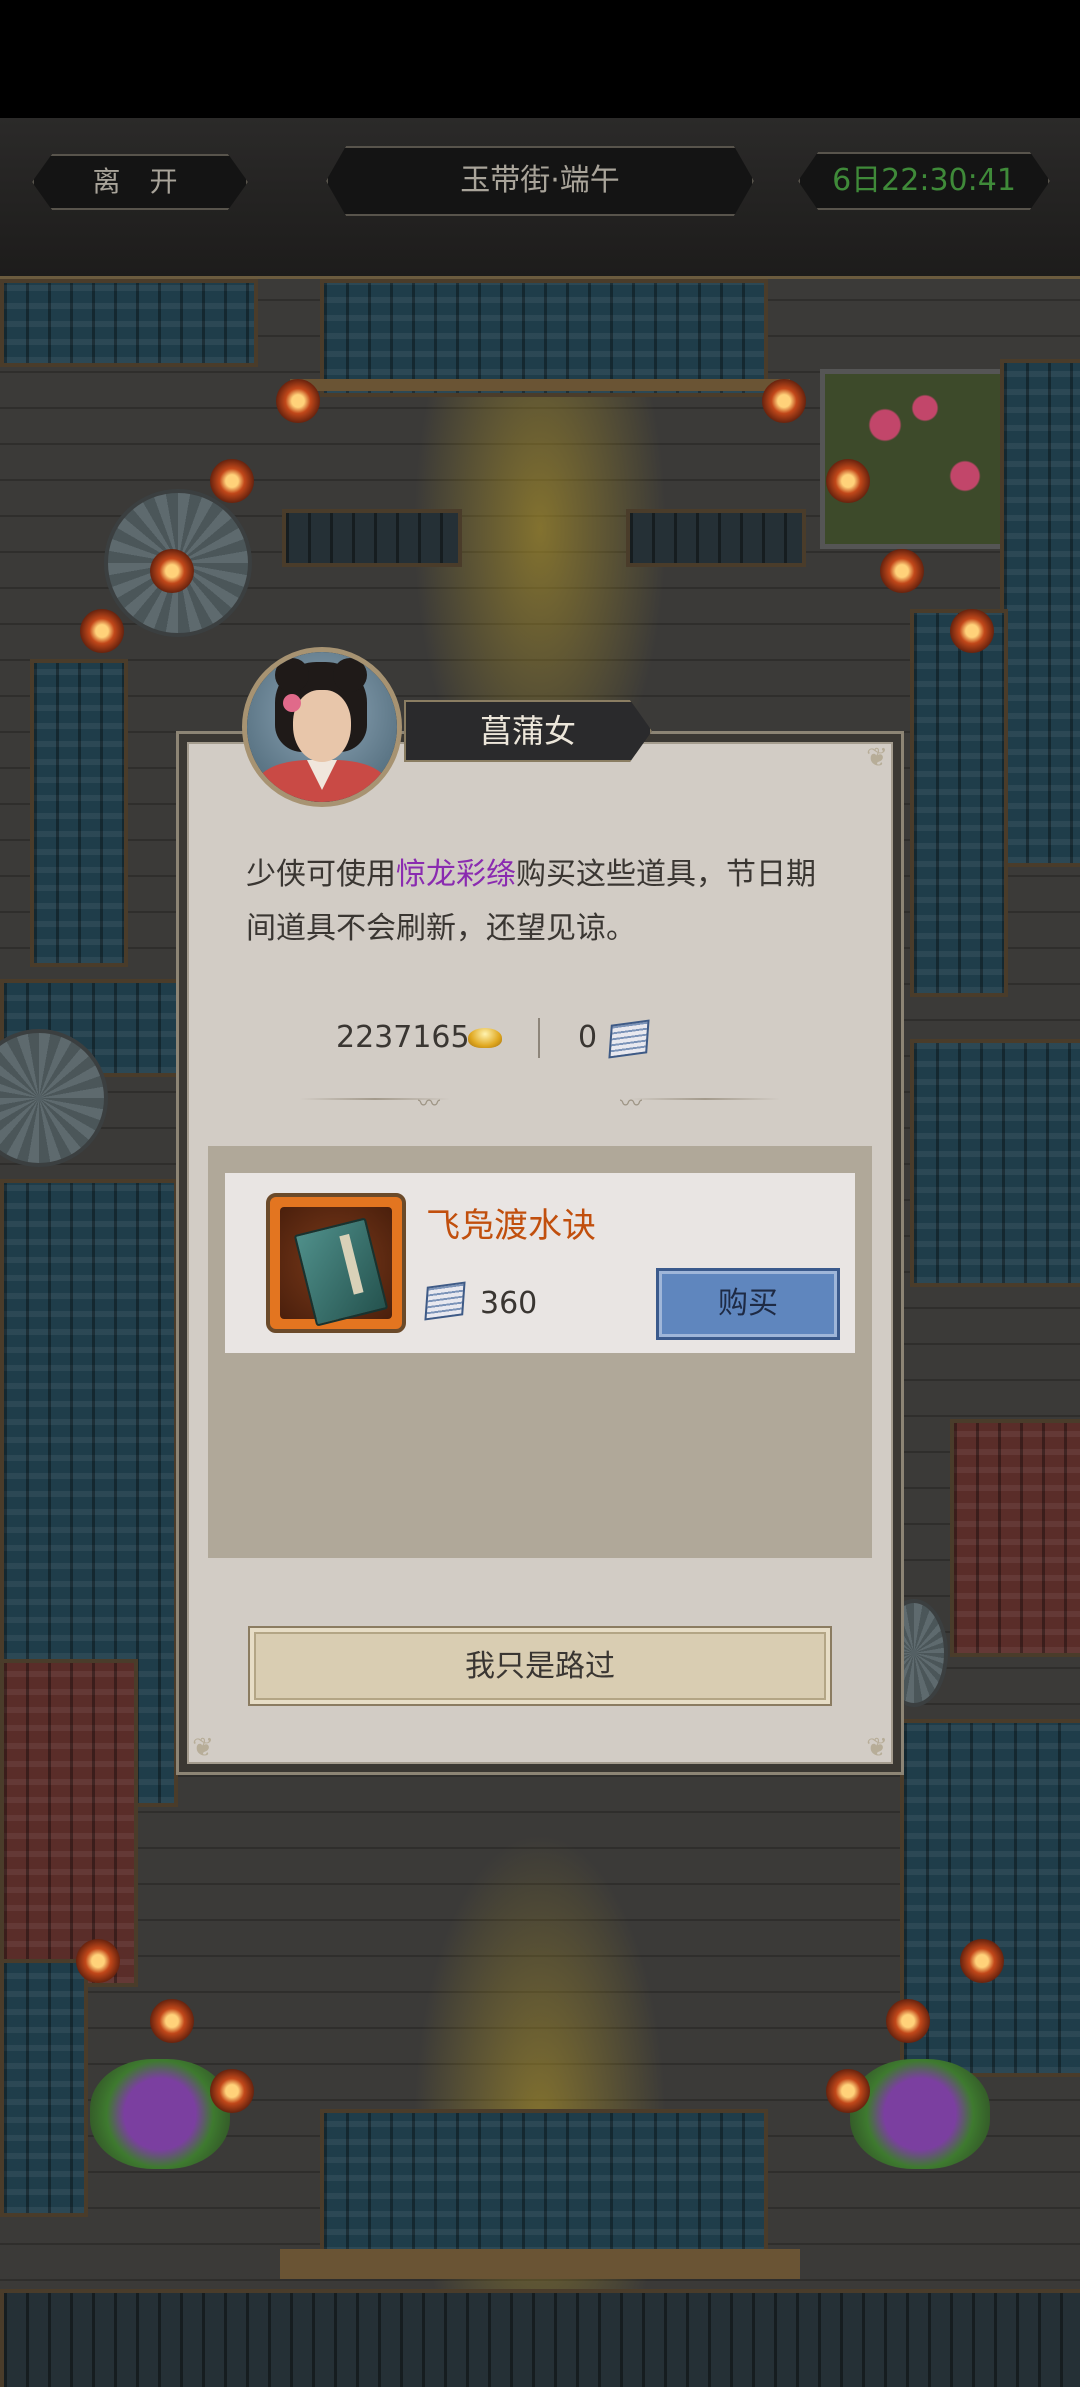 The width and height of the screenshot is (1080, 2387). I want to click on roof-bottom-center, so click(544, 2183).